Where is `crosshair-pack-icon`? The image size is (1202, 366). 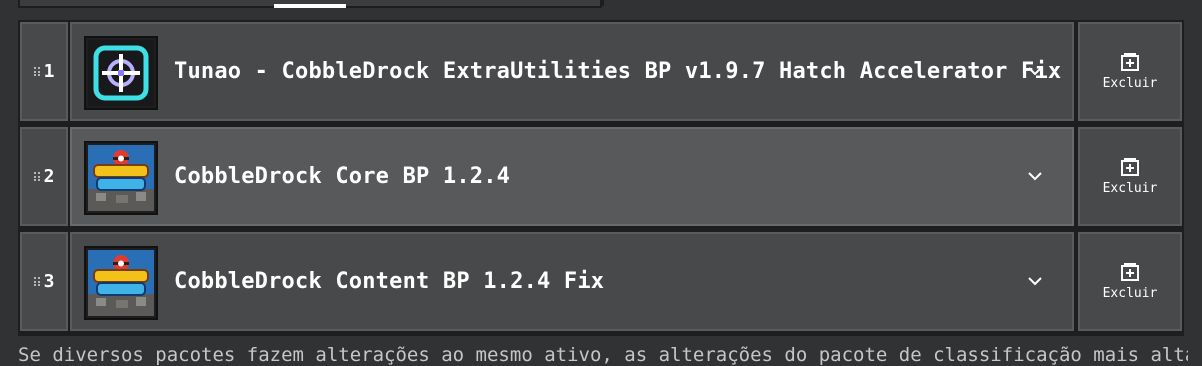 crosshair-pack-icon is located at coordinates (121, 73).